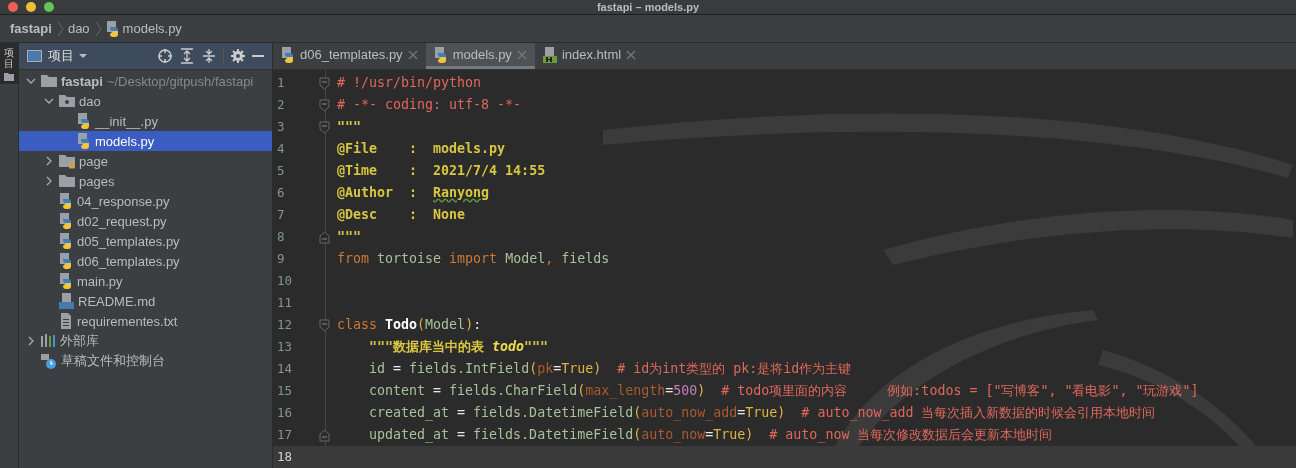 This screenshot has height=468, width=1296. What do you see at coordinates (258, 56) in the screenshot?
I see `minimize-icon` at bounding box center [258, 56].